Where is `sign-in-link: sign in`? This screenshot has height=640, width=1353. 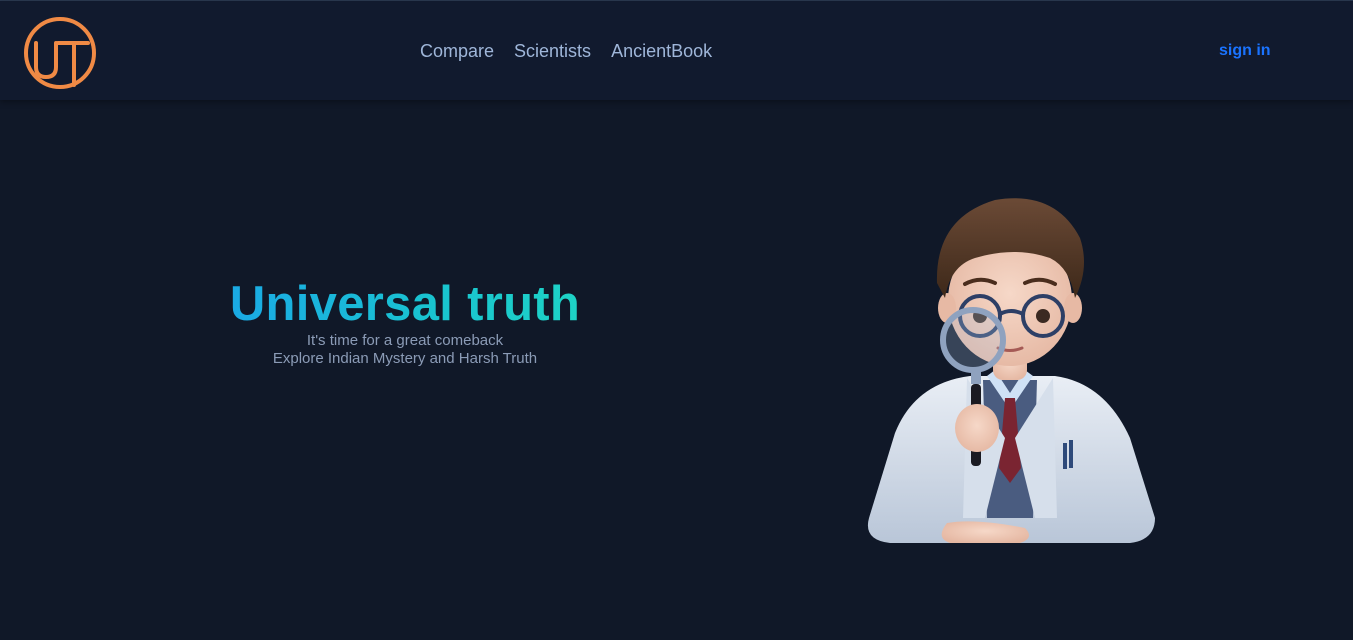
sign-in-link: sign in is located at coordinates (1245, 51).